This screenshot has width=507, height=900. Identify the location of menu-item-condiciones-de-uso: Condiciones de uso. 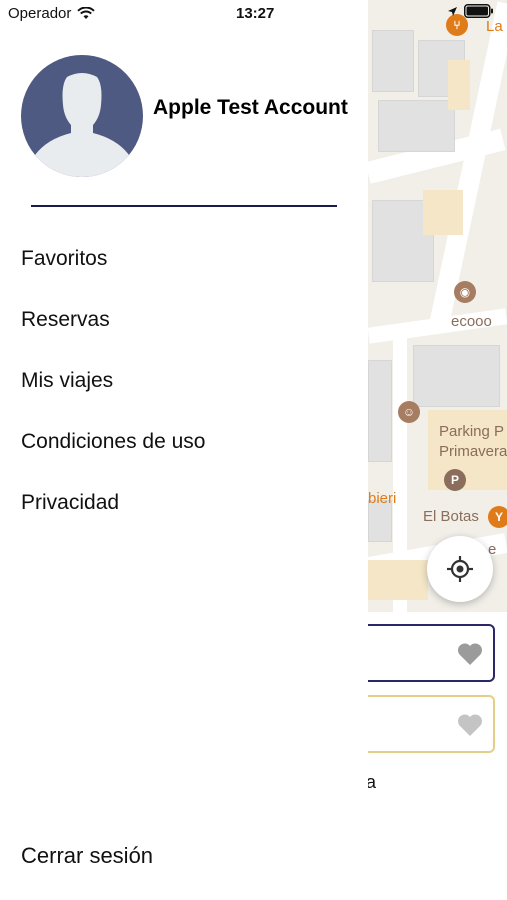
(113, 441).